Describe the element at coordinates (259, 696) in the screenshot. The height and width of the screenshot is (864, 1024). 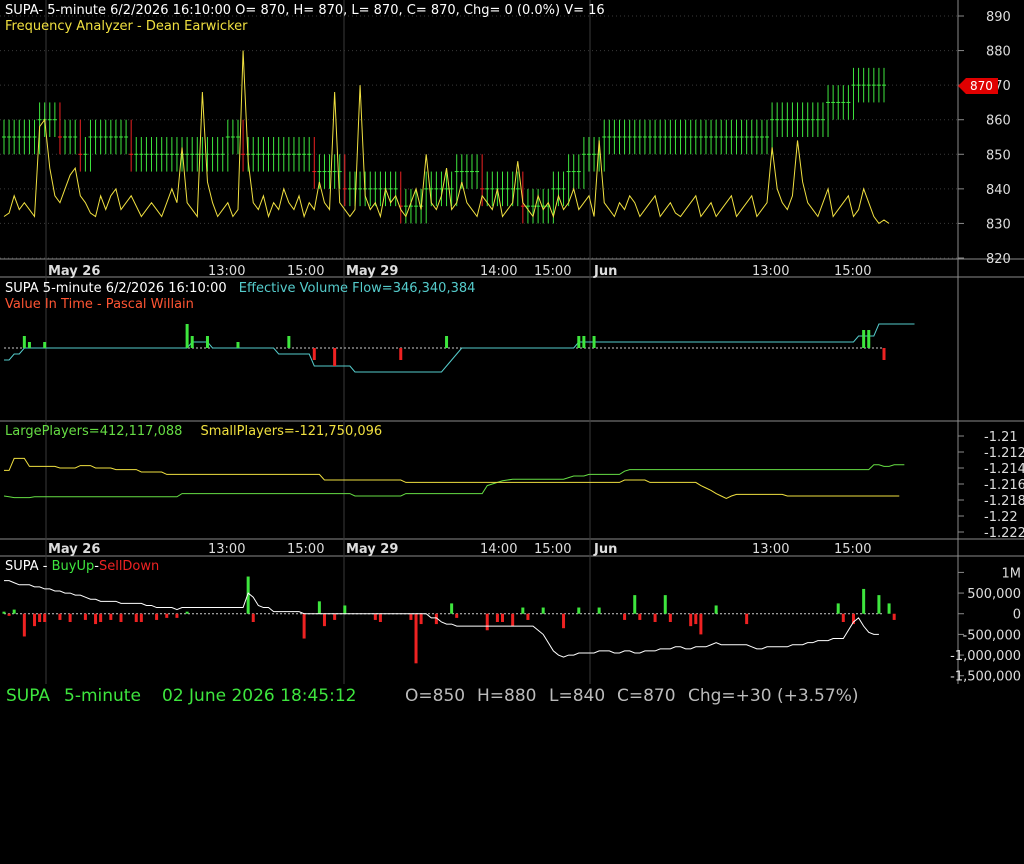
I see `status-datetime: 02 June 2026 18:45:12` at that location.